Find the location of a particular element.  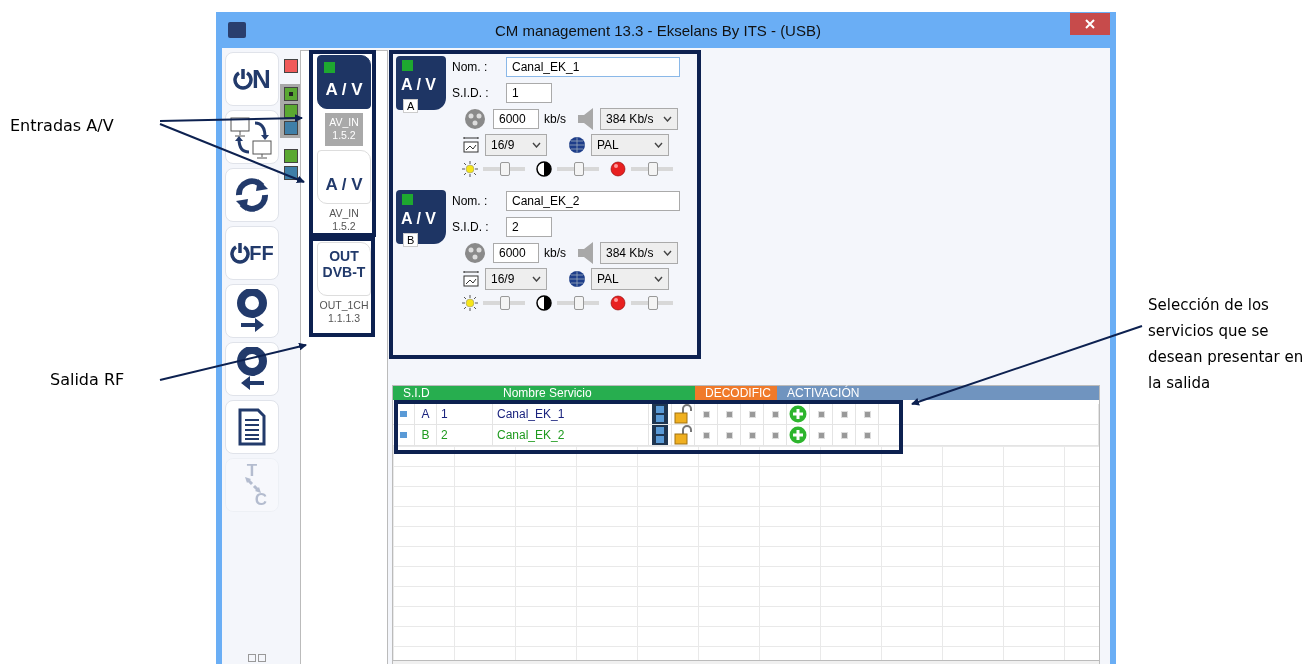

table-cell: B is located at coordinates (426, 435).